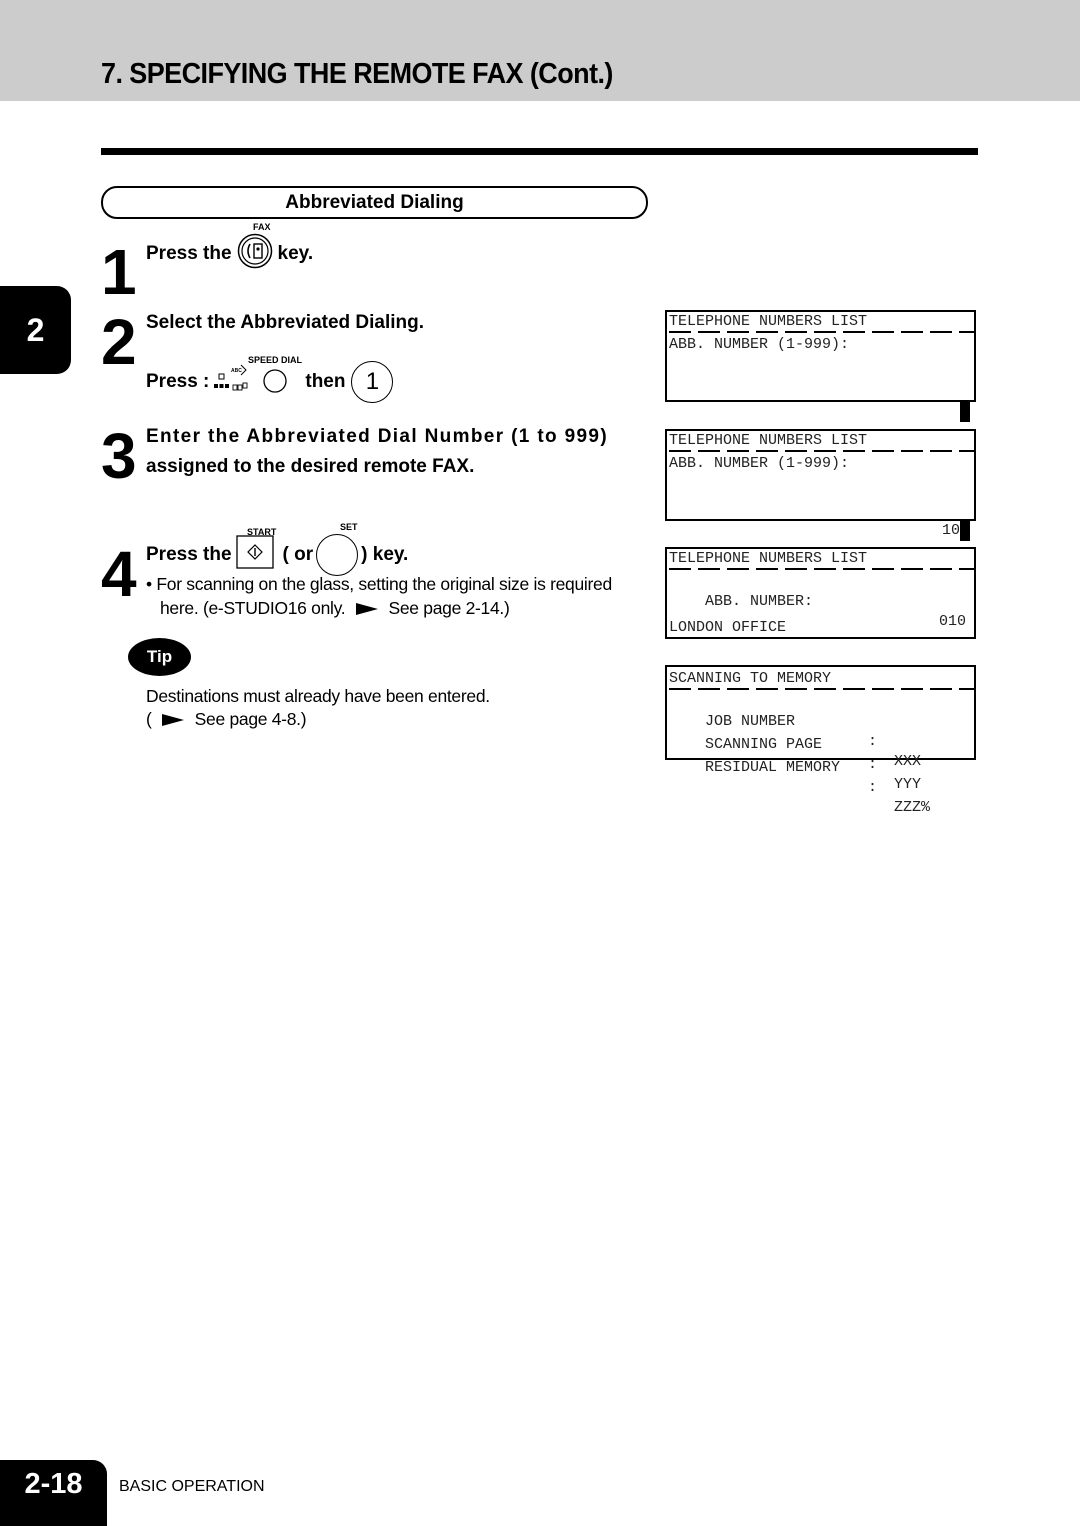 The height and width of the screenshot is (1526, 1080). I want to click on tip-badge-text: Tip, so click(159, 656).